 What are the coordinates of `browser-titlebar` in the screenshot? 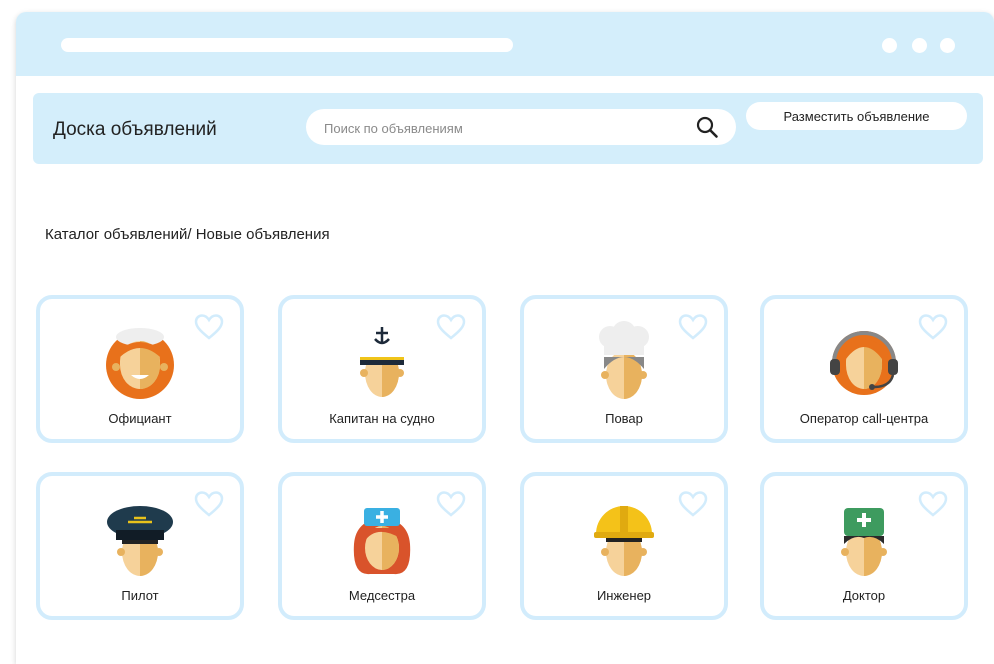 It's located at (505, 44).